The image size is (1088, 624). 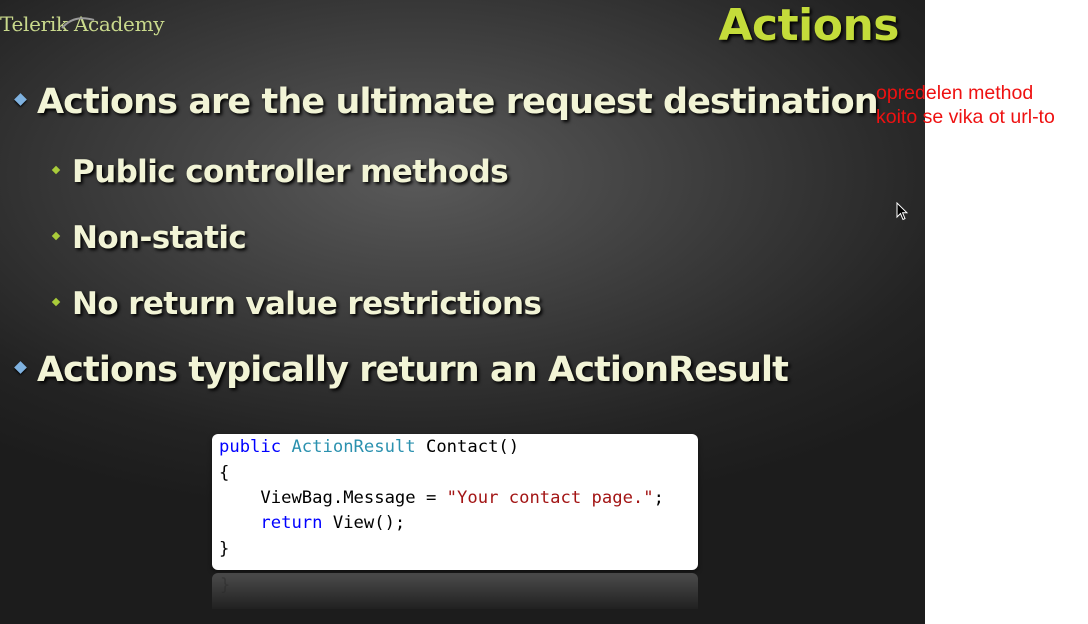 What do you see at coordinates (353, 498) in the screenshot?
I see `code-text: ViewBag.Message =` at bounding box center [353, 498].